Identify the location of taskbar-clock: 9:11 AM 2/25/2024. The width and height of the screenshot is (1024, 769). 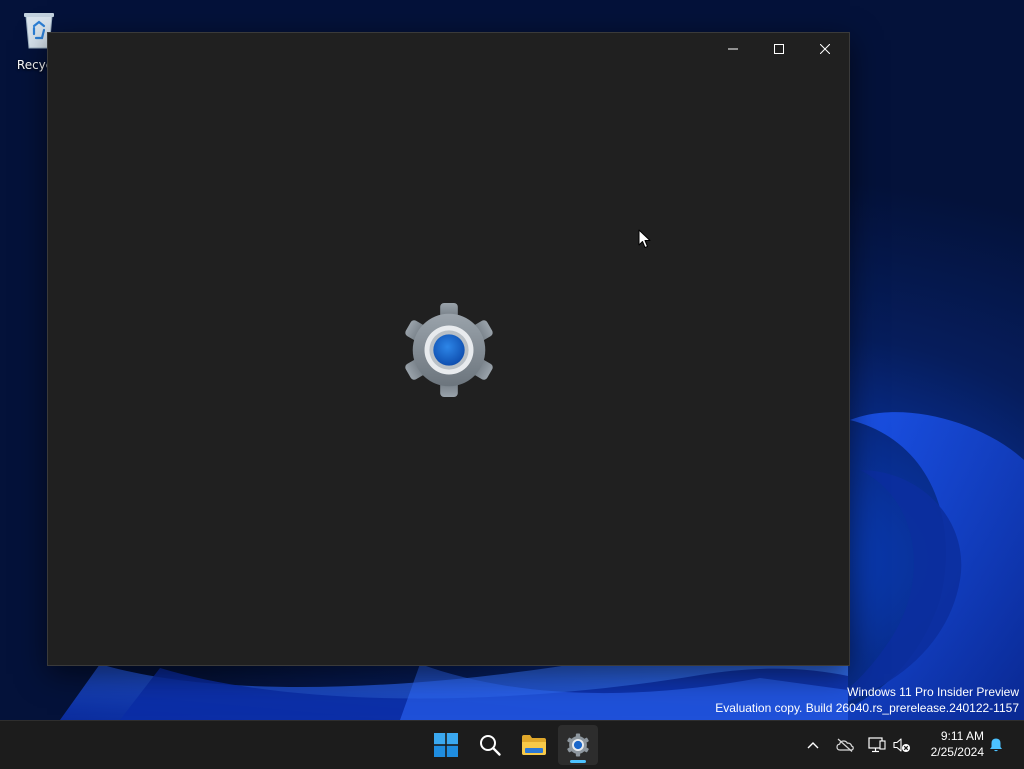
(952, 744).